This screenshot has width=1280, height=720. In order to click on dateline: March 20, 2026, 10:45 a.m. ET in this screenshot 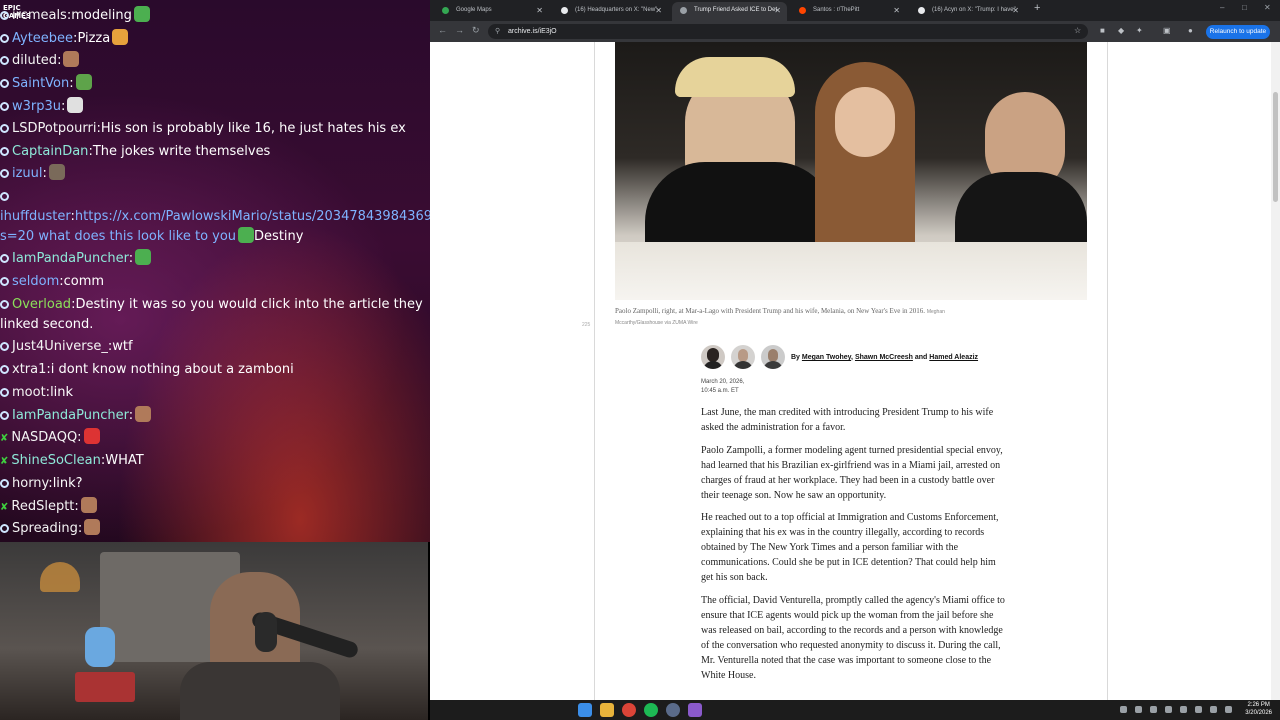, I will do `click(722, 387)`.